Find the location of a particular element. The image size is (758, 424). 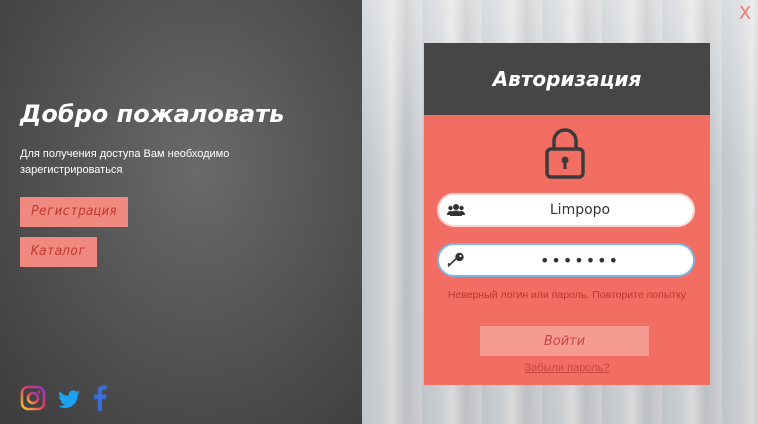

catalog-button: Каталог is located at coordinates (58, 252).